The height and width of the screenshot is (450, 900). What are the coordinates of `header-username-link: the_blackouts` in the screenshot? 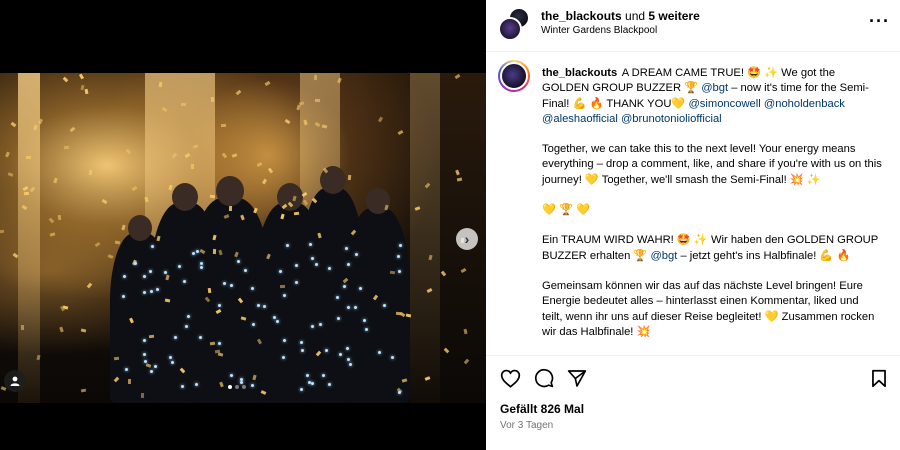 It's located at (581, 16).